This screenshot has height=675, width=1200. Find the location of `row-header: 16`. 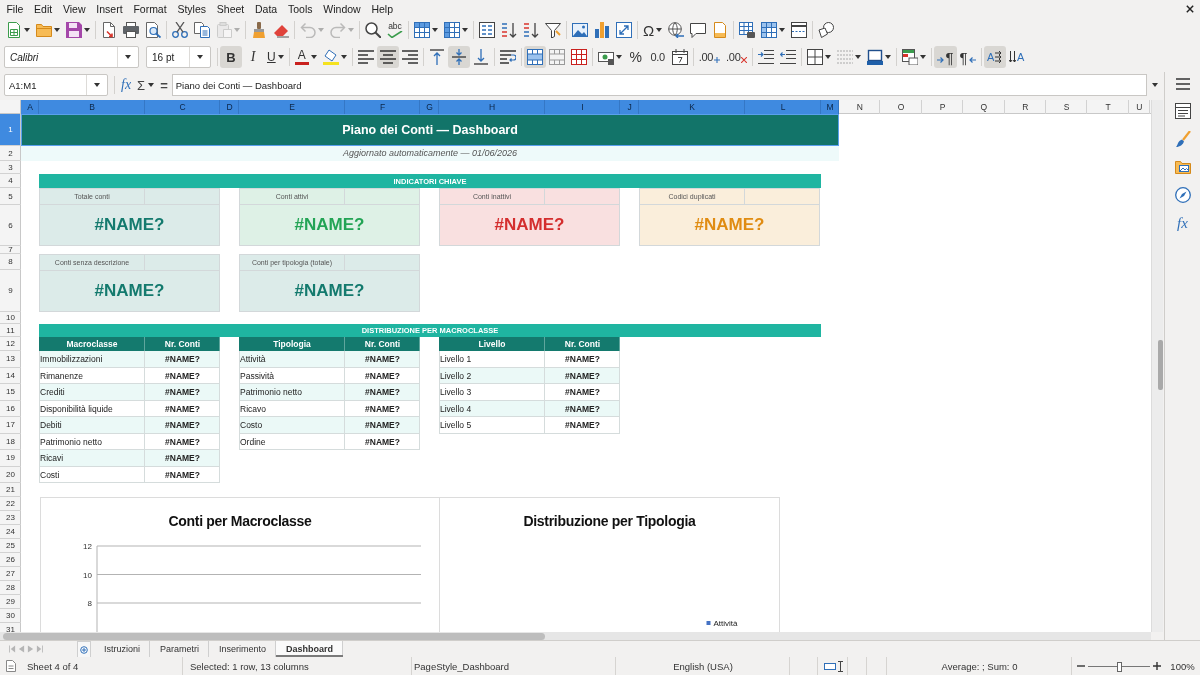

row-header: 16 is located at coordinates (10, 408).